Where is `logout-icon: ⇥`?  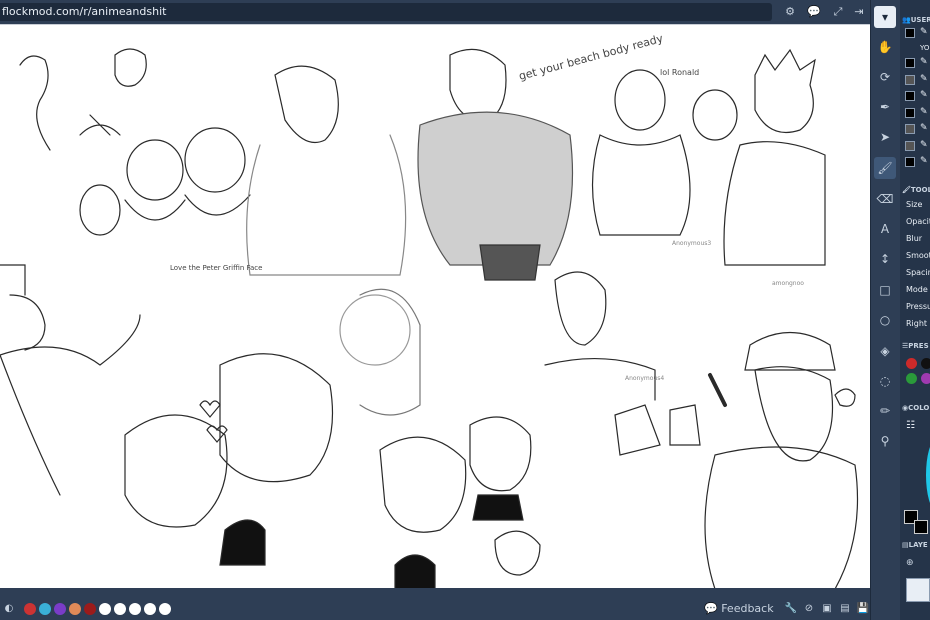 logout-icon: ⇥ is located at coordinates (859, 12).